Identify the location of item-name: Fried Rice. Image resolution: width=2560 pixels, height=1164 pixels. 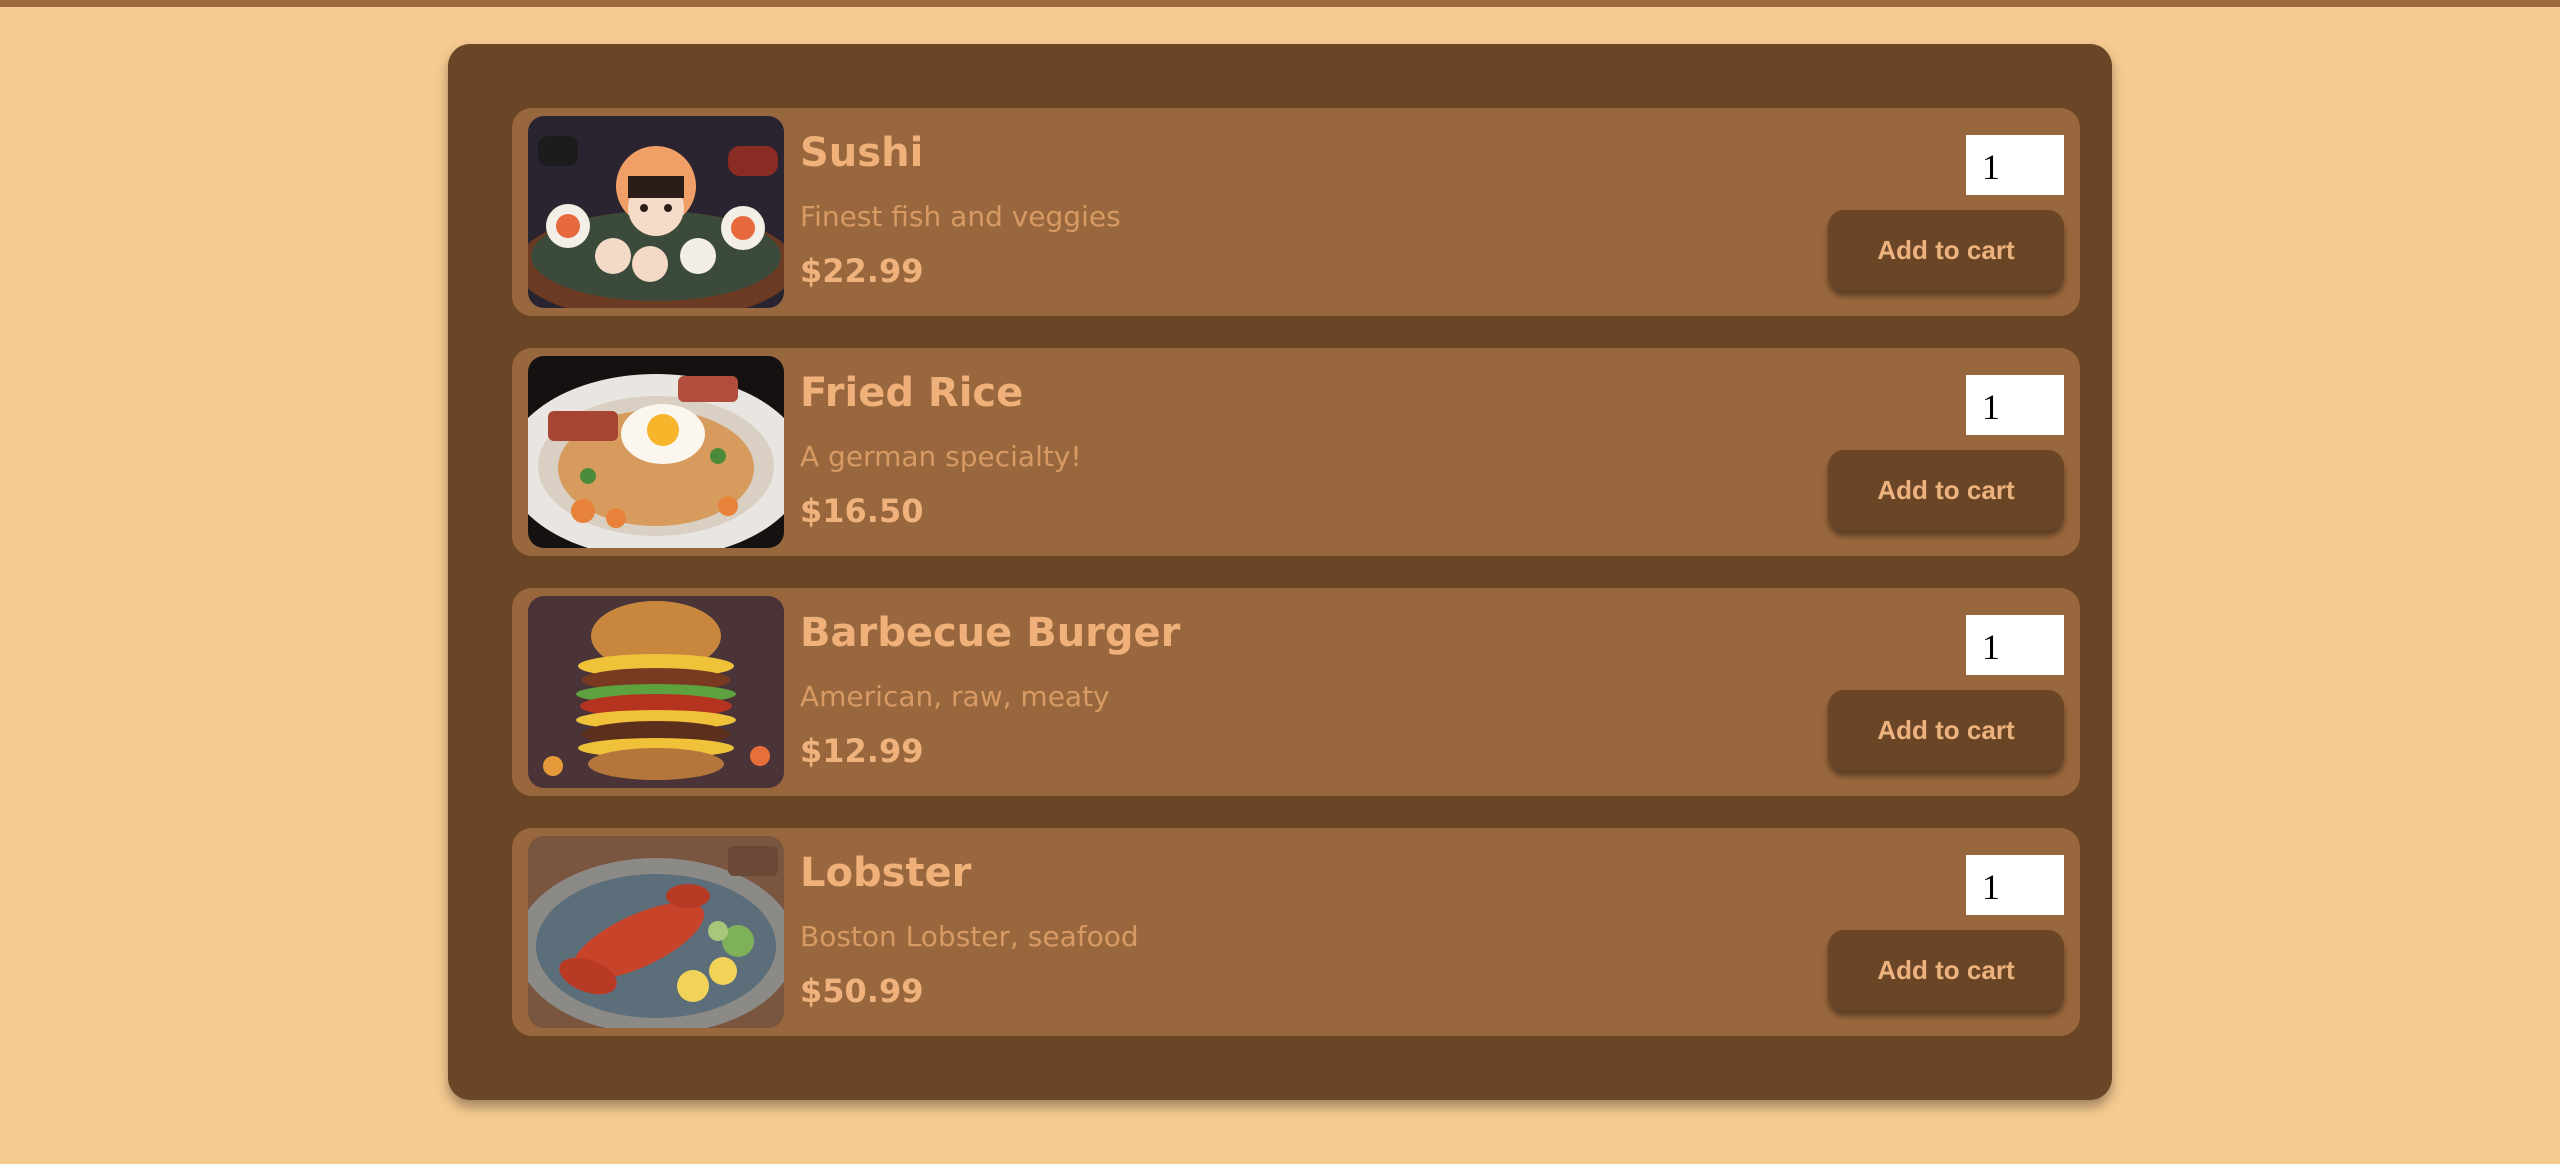
(912, 393).